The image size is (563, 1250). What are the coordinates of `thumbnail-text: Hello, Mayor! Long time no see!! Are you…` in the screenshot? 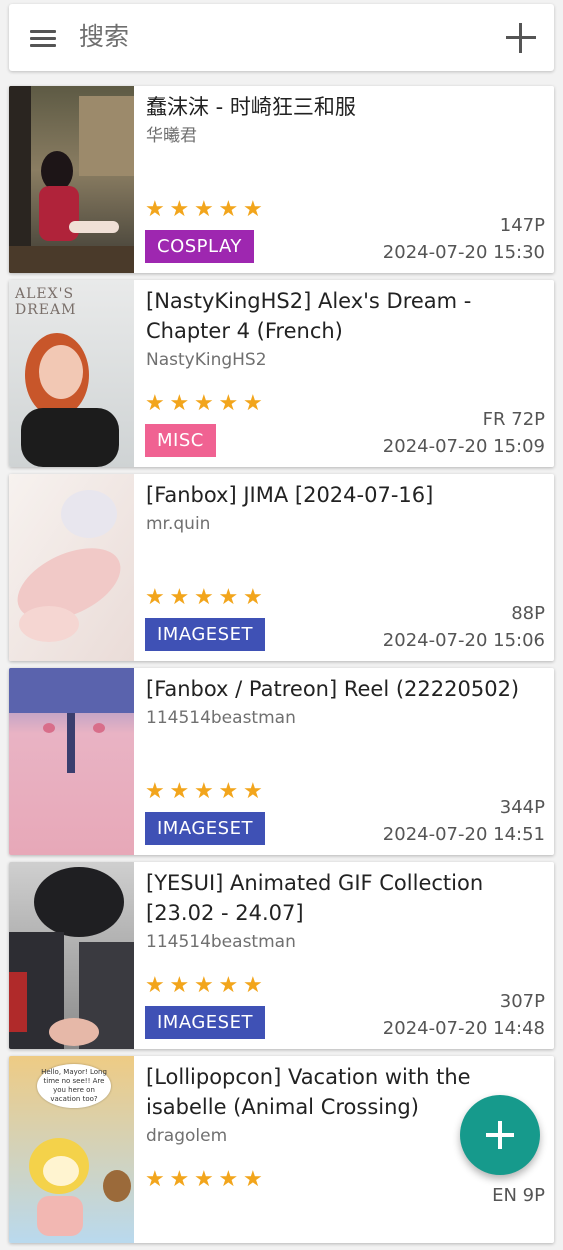 It's located at (74, 1086).